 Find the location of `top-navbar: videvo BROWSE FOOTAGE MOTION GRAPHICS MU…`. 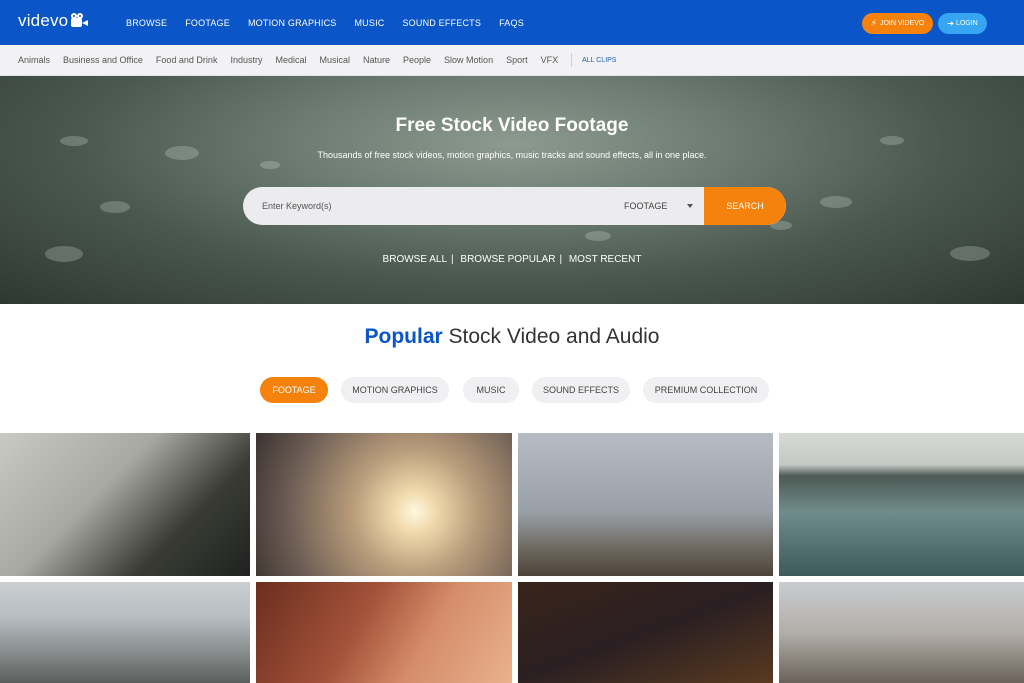

top-navbar: videvo BROWSE FOOTAGE MOTION GRAPHICS MU… is located at coordinates (512, 22).